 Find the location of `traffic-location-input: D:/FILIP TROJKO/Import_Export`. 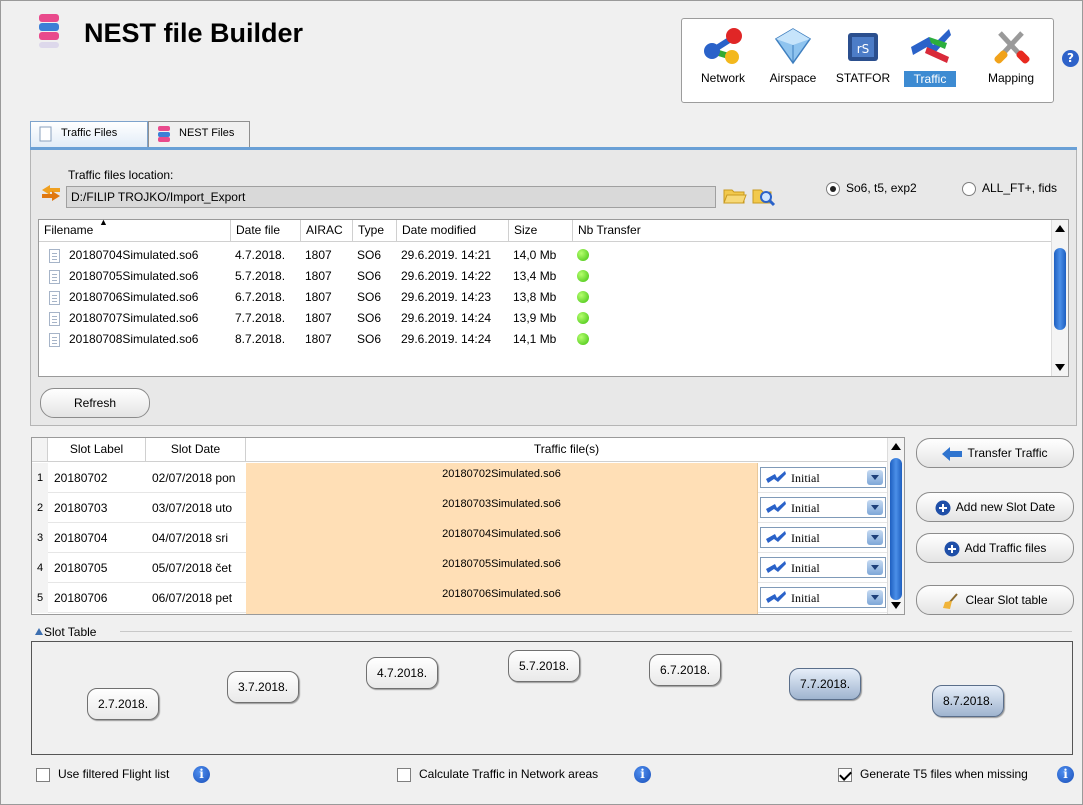

traffic-location-input: D:/FILIP TROJKO/Import_Export is located at coordinates (391, 197).